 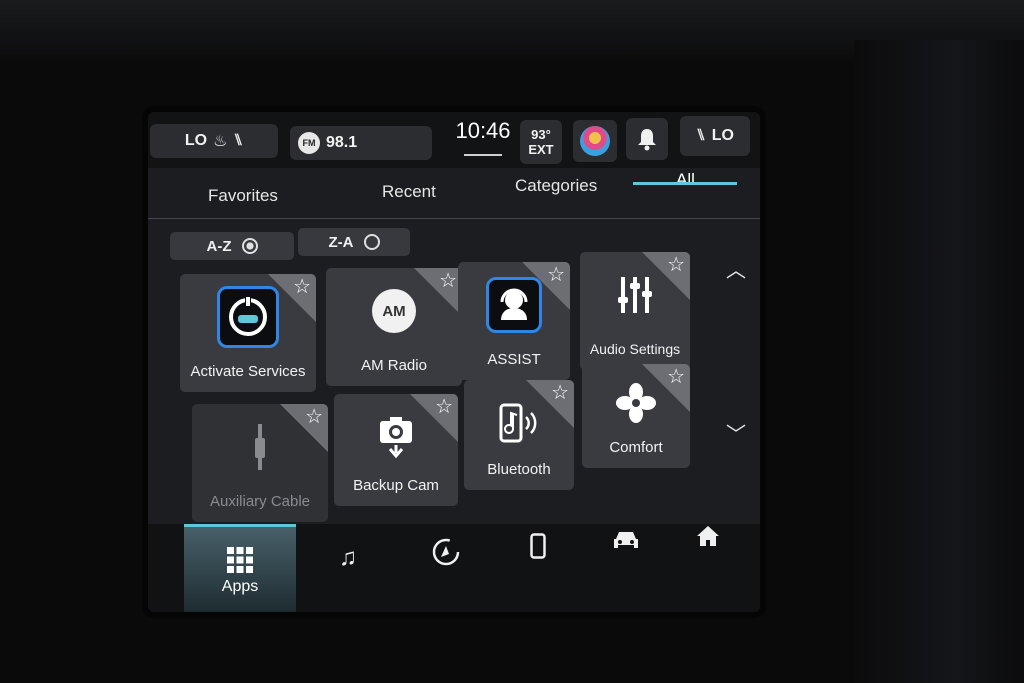 What do you see at coordinates (685, 183) in the screenshot?
I see `active-tab-indicator` at bounding box center [685, 183].